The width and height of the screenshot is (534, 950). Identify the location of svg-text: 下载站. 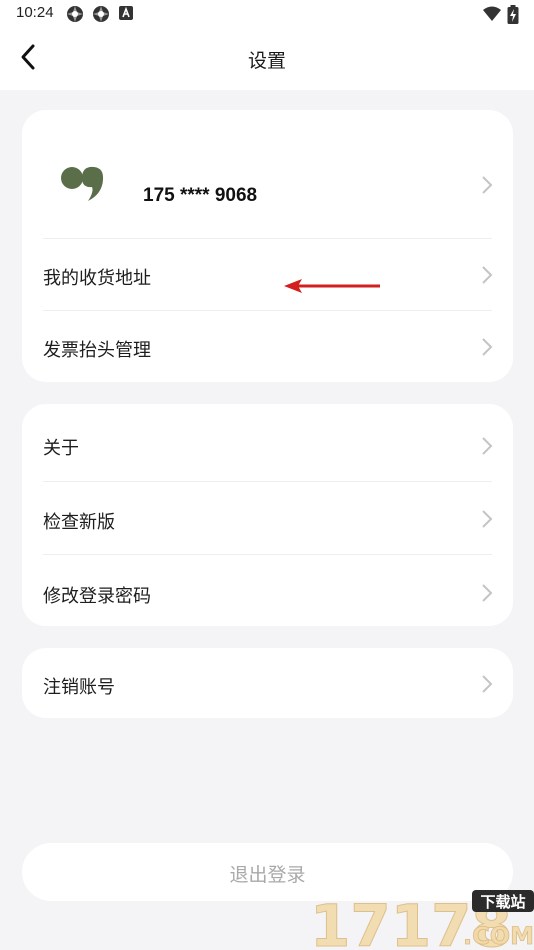
(502, 902).